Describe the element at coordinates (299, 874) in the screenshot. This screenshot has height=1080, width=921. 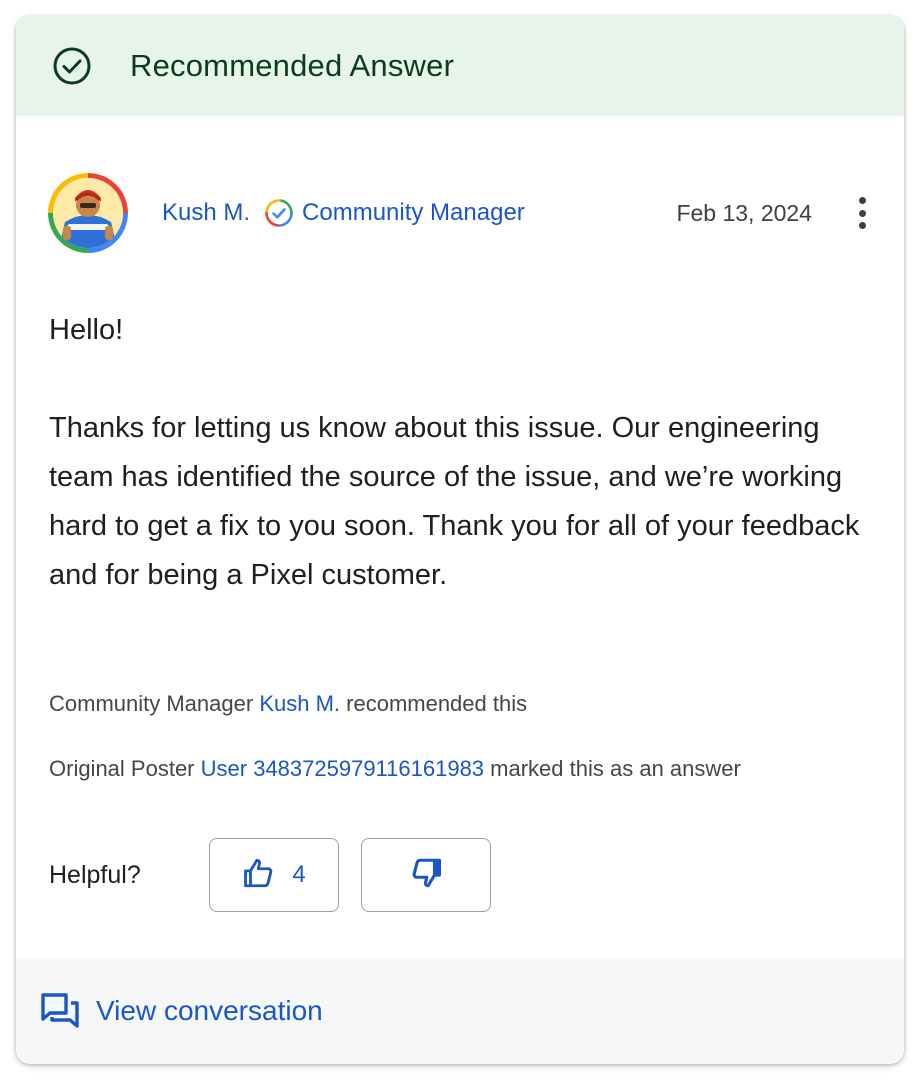
I see `thumb-up-count: 4` at that location.